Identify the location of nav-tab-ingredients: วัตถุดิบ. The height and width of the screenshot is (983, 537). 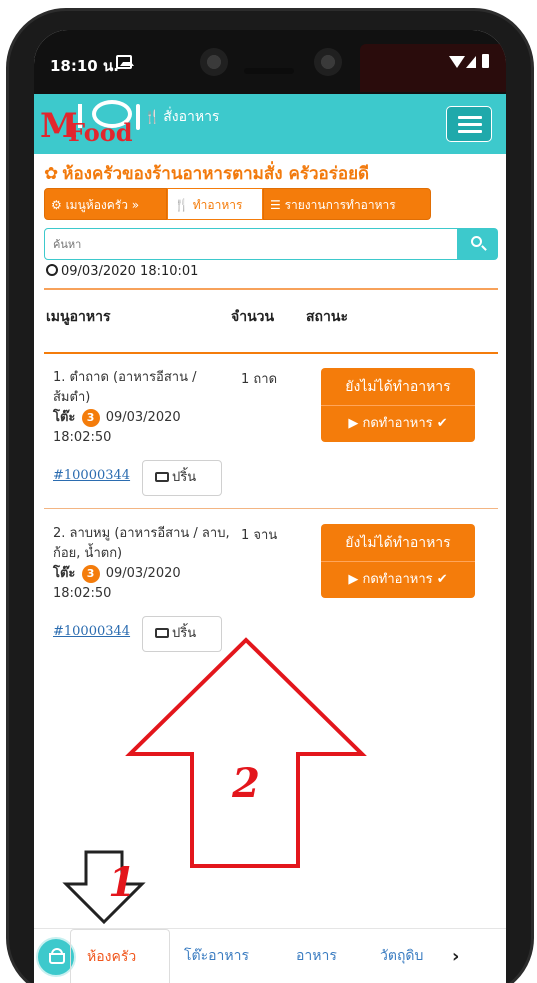
(401, 956).